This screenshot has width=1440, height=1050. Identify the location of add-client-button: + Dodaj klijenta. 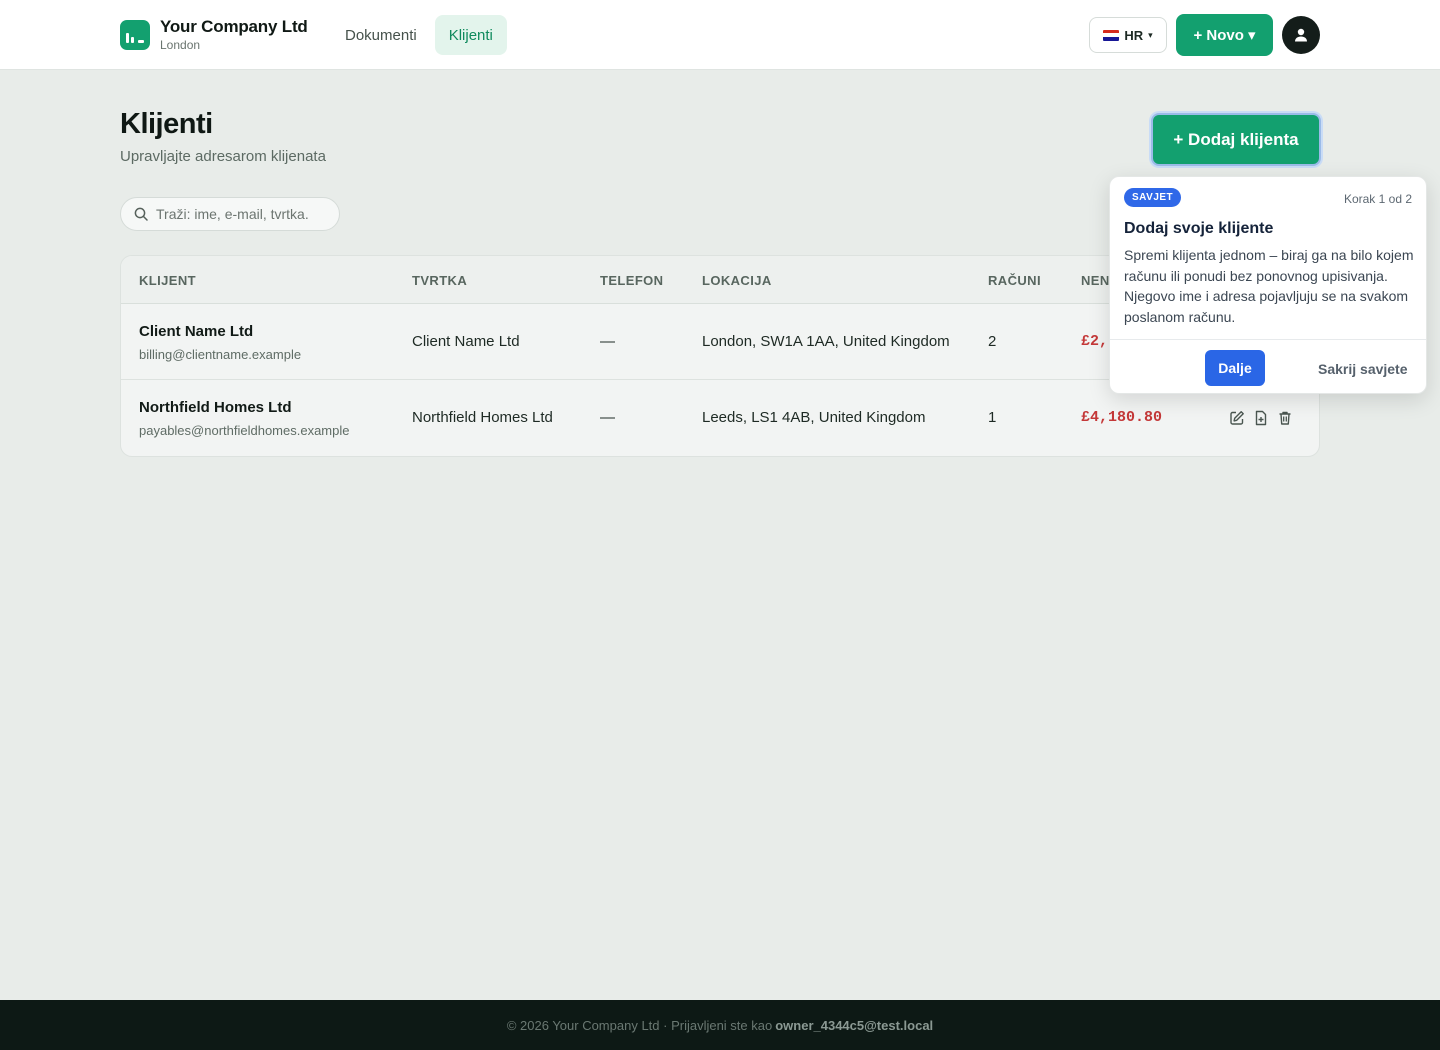
(1236, 139).